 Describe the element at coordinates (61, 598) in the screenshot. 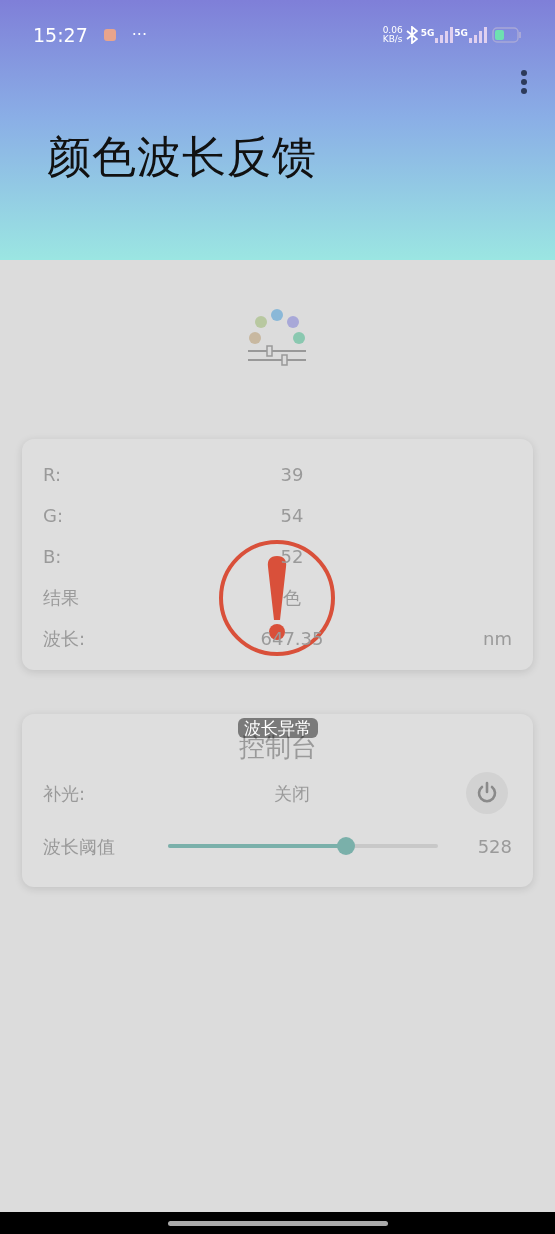

I see `reading-label: 结果` at that location.